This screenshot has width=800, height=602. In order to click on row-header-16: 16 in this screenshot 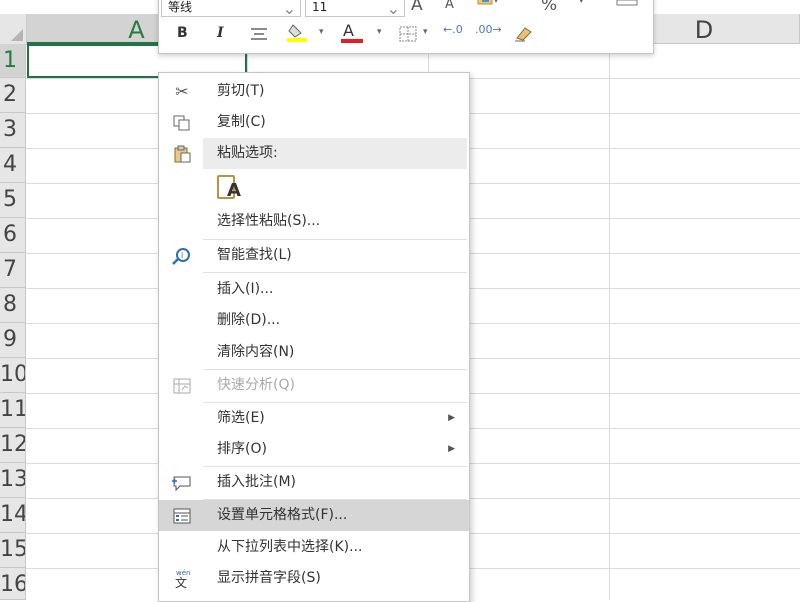, I will do `click(13, 584)`.